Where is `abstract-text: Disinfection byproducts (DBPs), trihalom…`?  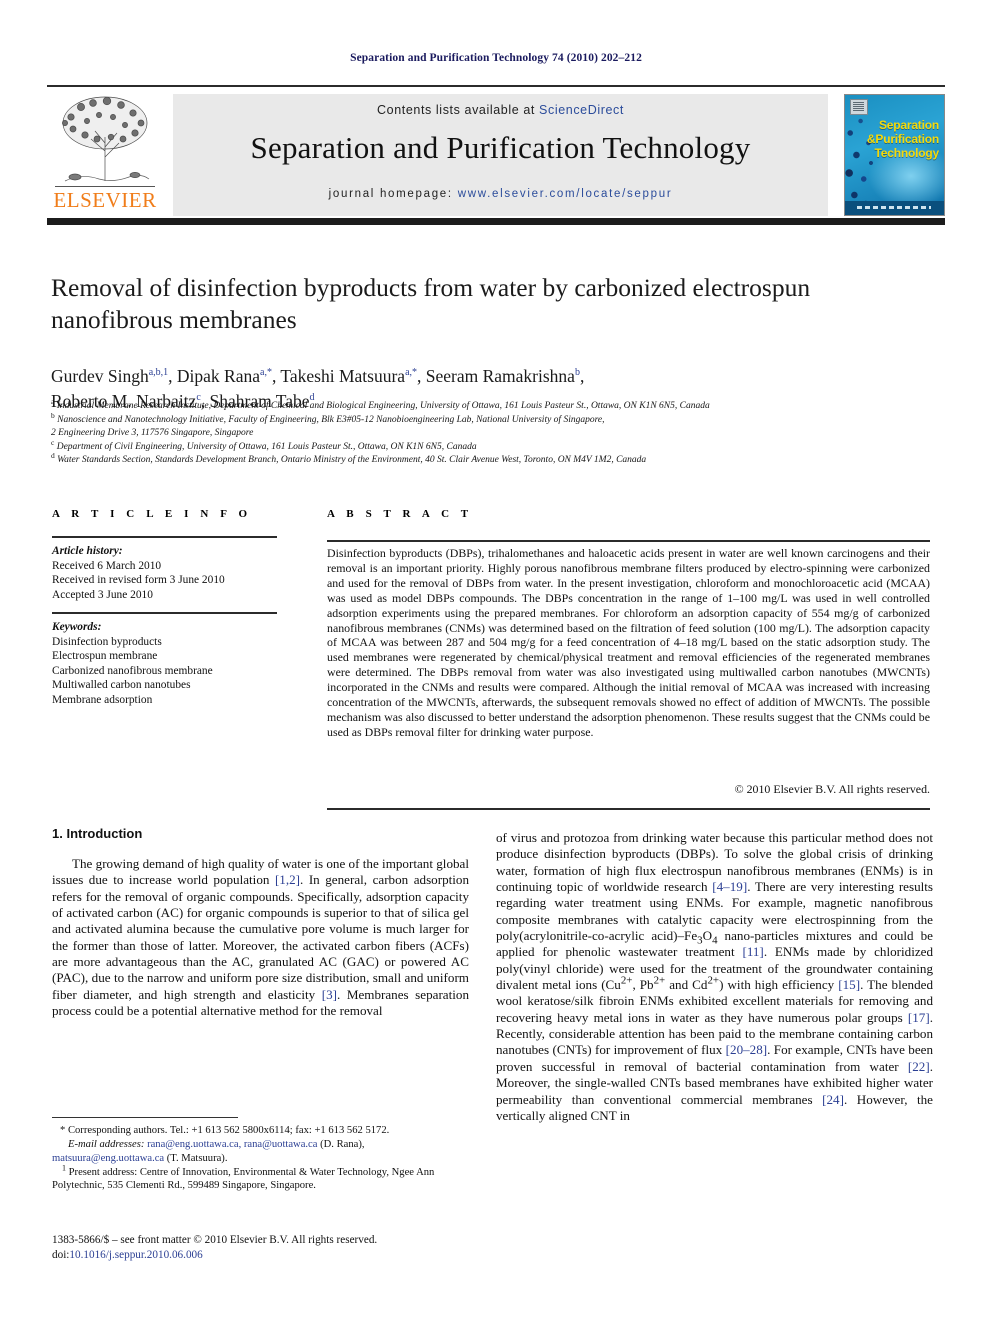 abstract-text: Disinfection byproducts (DBPs), trihalom… is located at coordinates (628, 642).